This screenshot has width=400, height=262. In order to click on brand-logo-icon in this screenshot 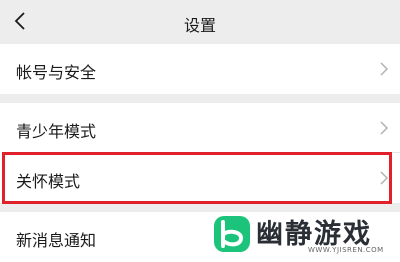, I will do `click(232, 234)`.